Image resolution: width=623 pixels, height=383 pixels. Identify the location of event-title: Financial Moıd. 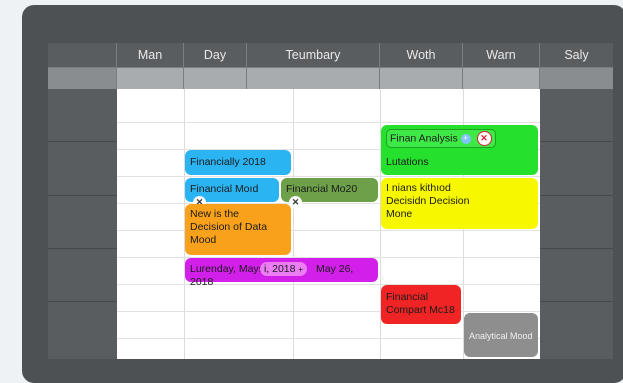
(224, 189).